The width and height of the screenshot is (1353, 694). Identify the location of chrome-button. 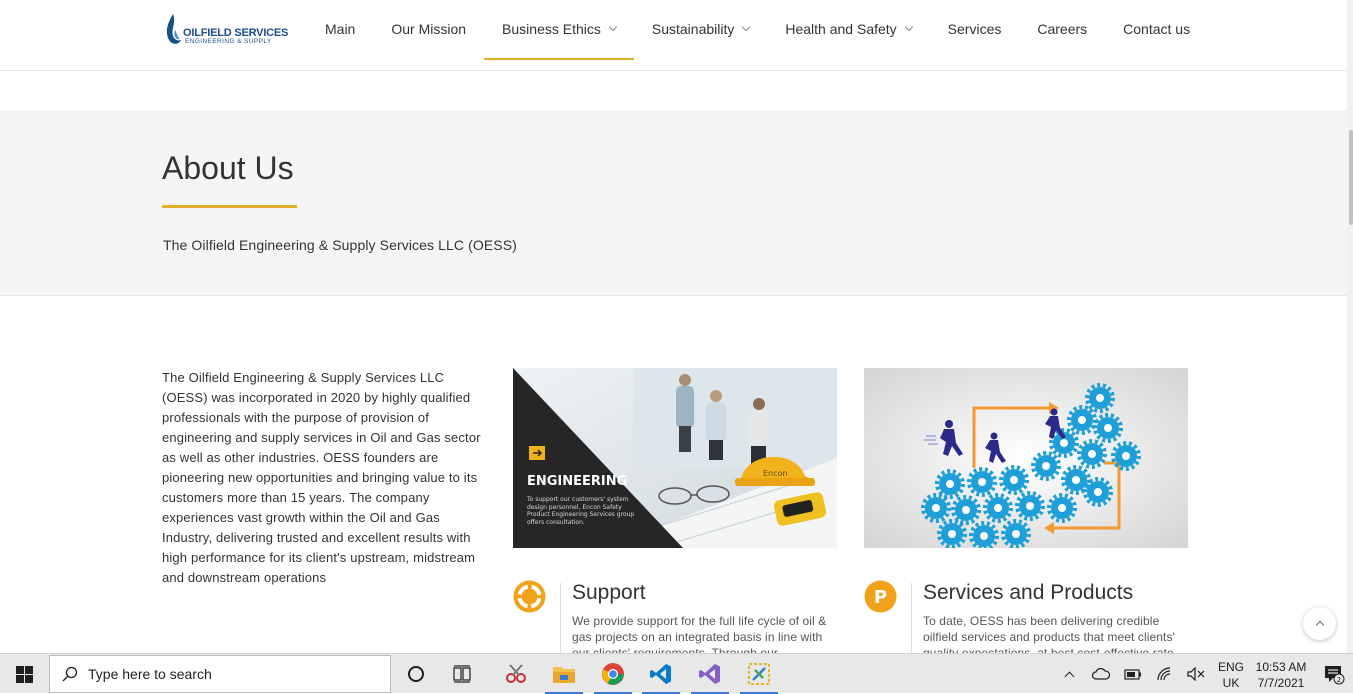
(613, 674).